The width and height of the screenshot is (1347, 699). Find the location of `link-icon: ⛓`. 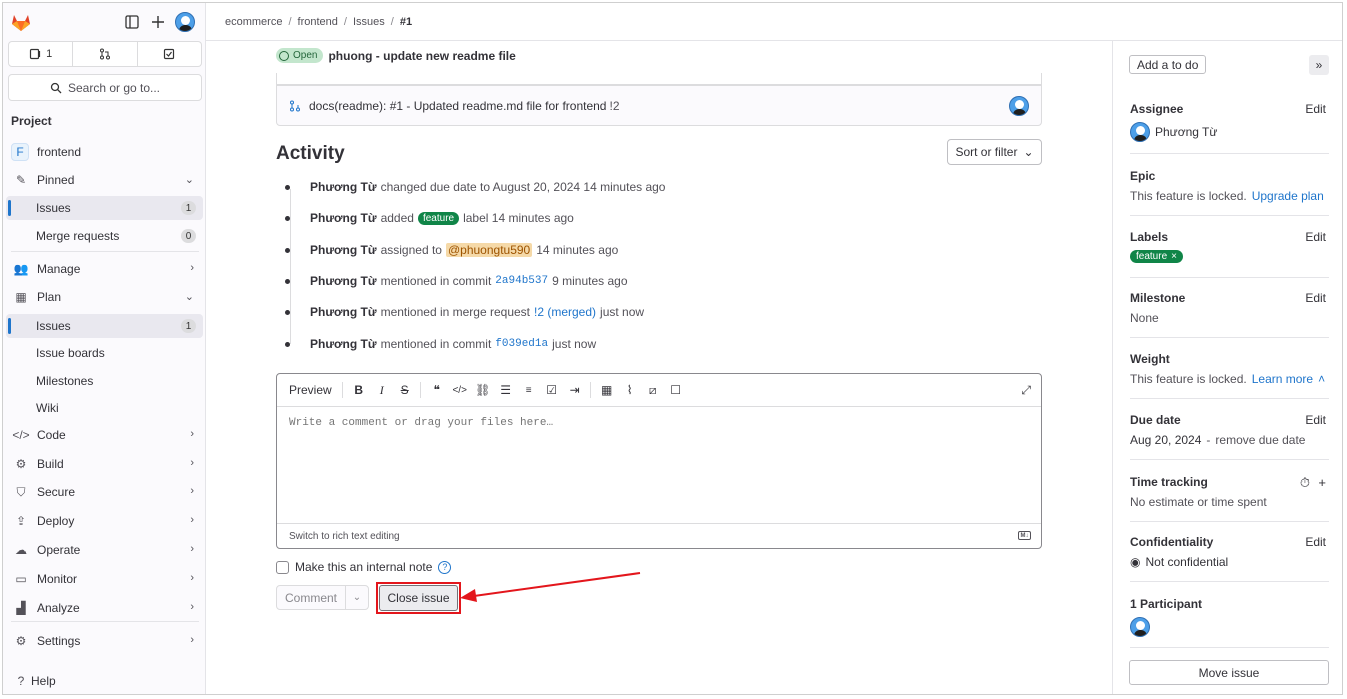

link-icon: ⛓ is located at coordinates (483, 390).